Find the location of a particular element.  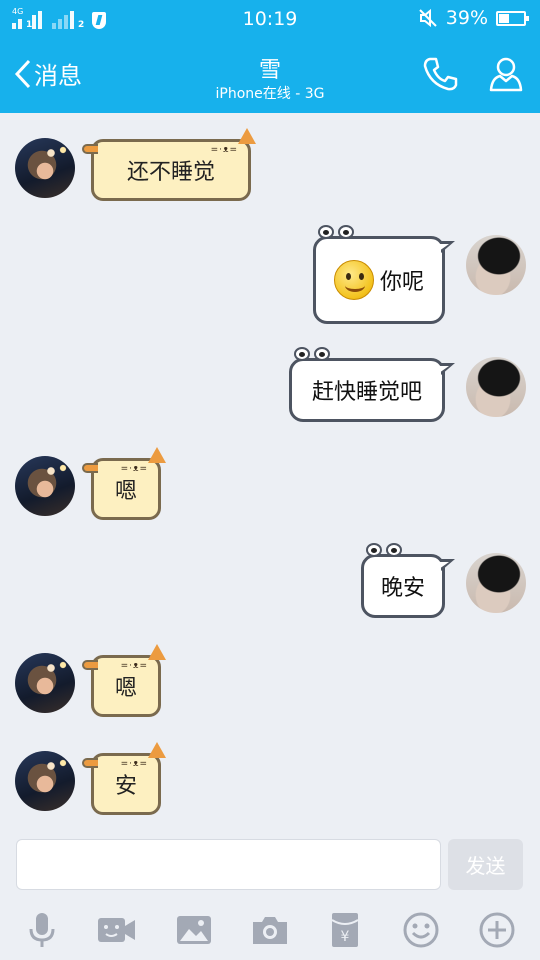

message-bubble-me: 你呢 is located at coordinates (384, 274).